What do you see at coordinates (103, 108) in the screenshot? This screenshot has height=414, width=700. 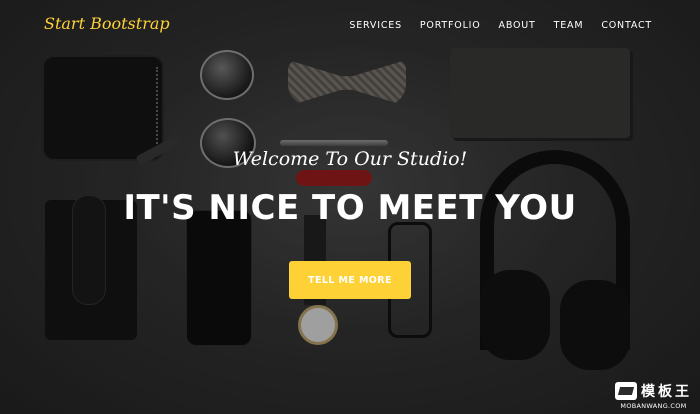 I see `wallet-image` at bounding box center [103, 108].